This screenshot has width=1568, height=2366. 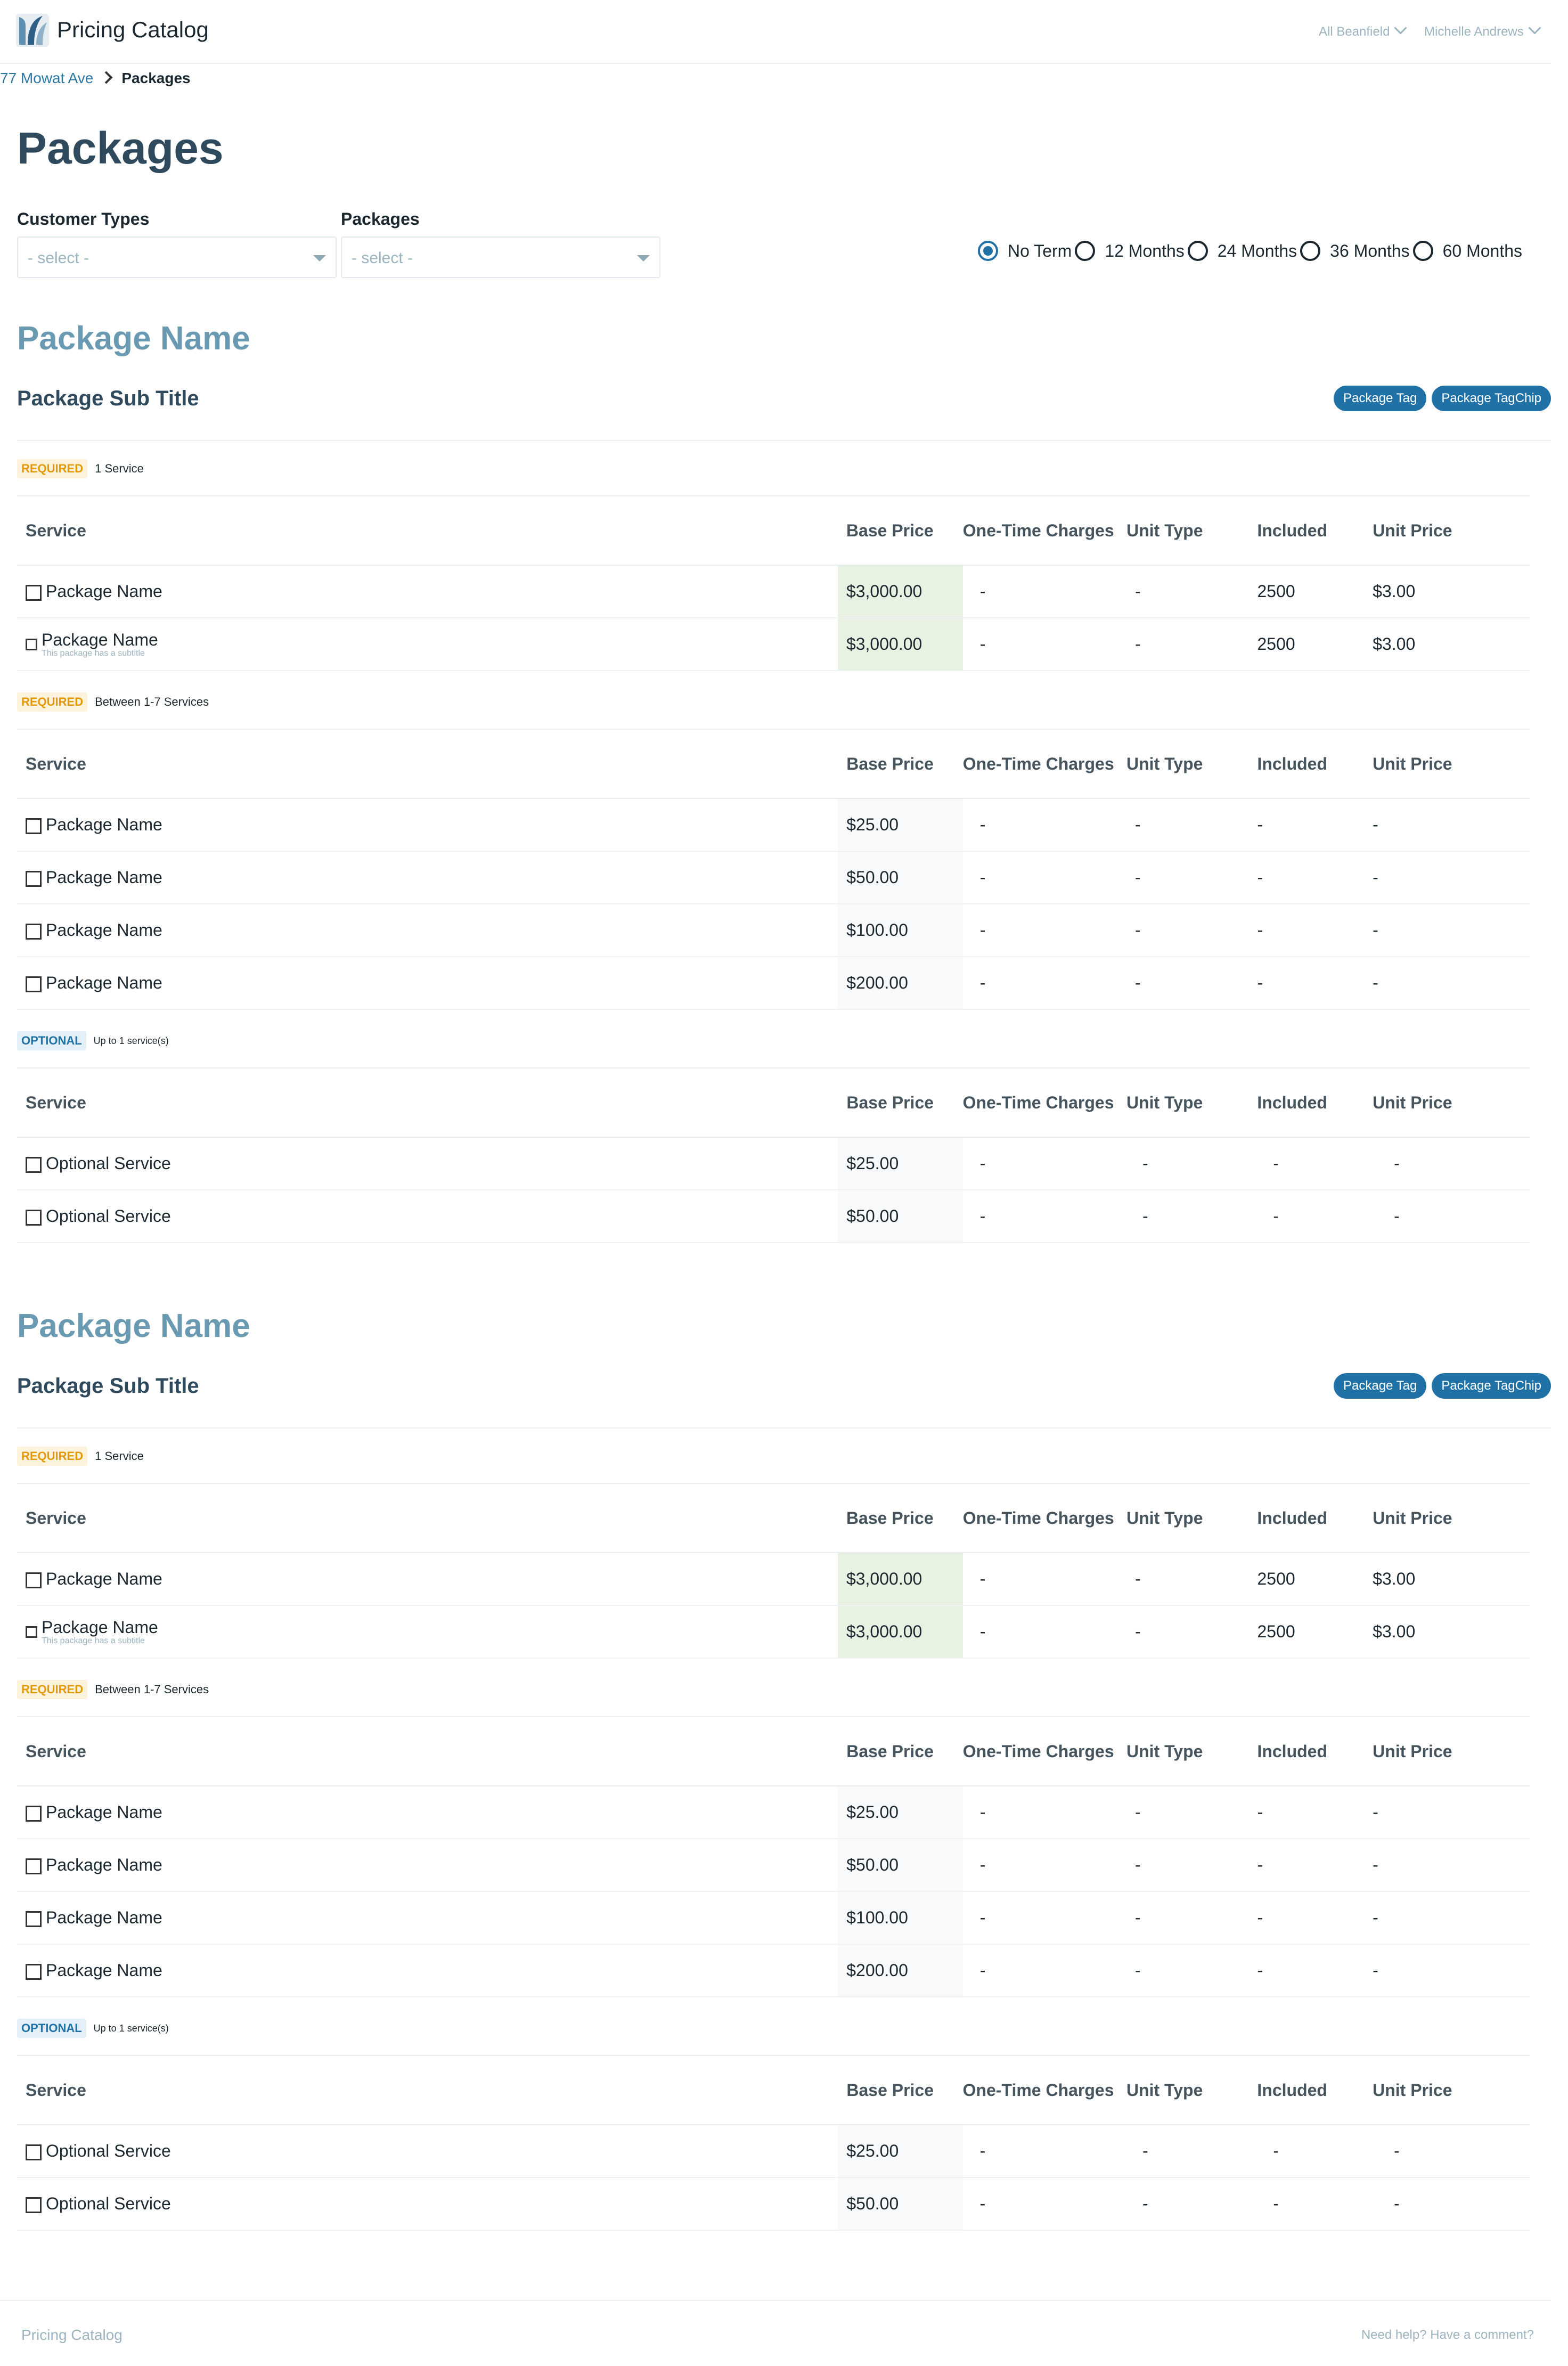 I want to click on column-header: Included, so click(x=1315, y=764).